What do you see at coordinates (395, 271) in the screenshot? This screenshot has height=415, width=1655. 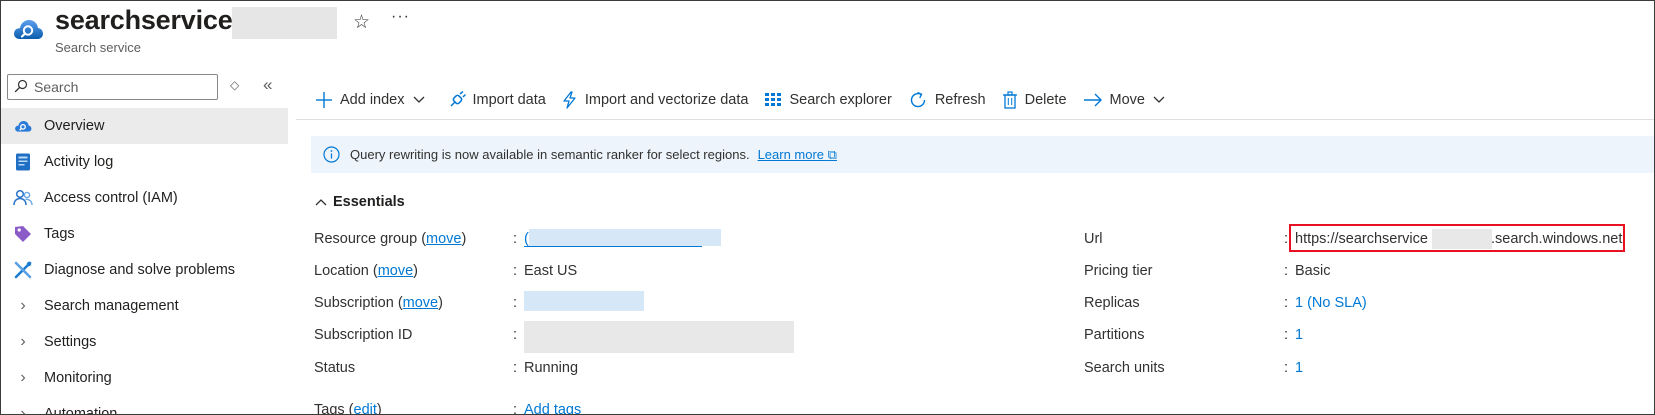 I see `move-location-link: move` at bounding box center [395, 271].